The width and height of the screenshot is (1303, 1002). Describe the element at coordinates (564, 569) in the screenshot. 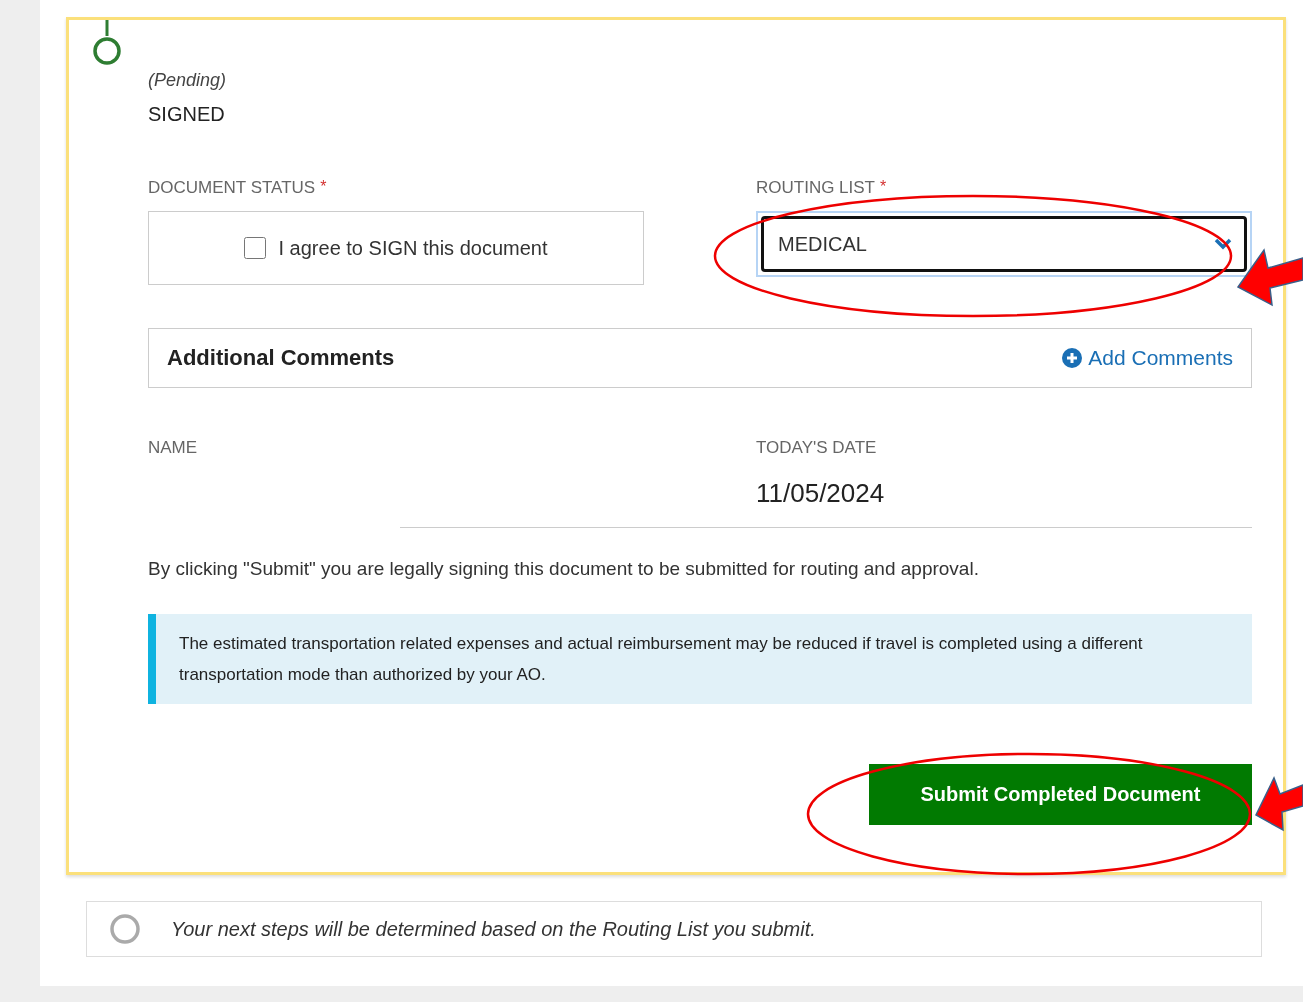

I see `legal-notice: By clicking "Submit" you are legally signing this document to be submitted for routing and approval.` at that location.